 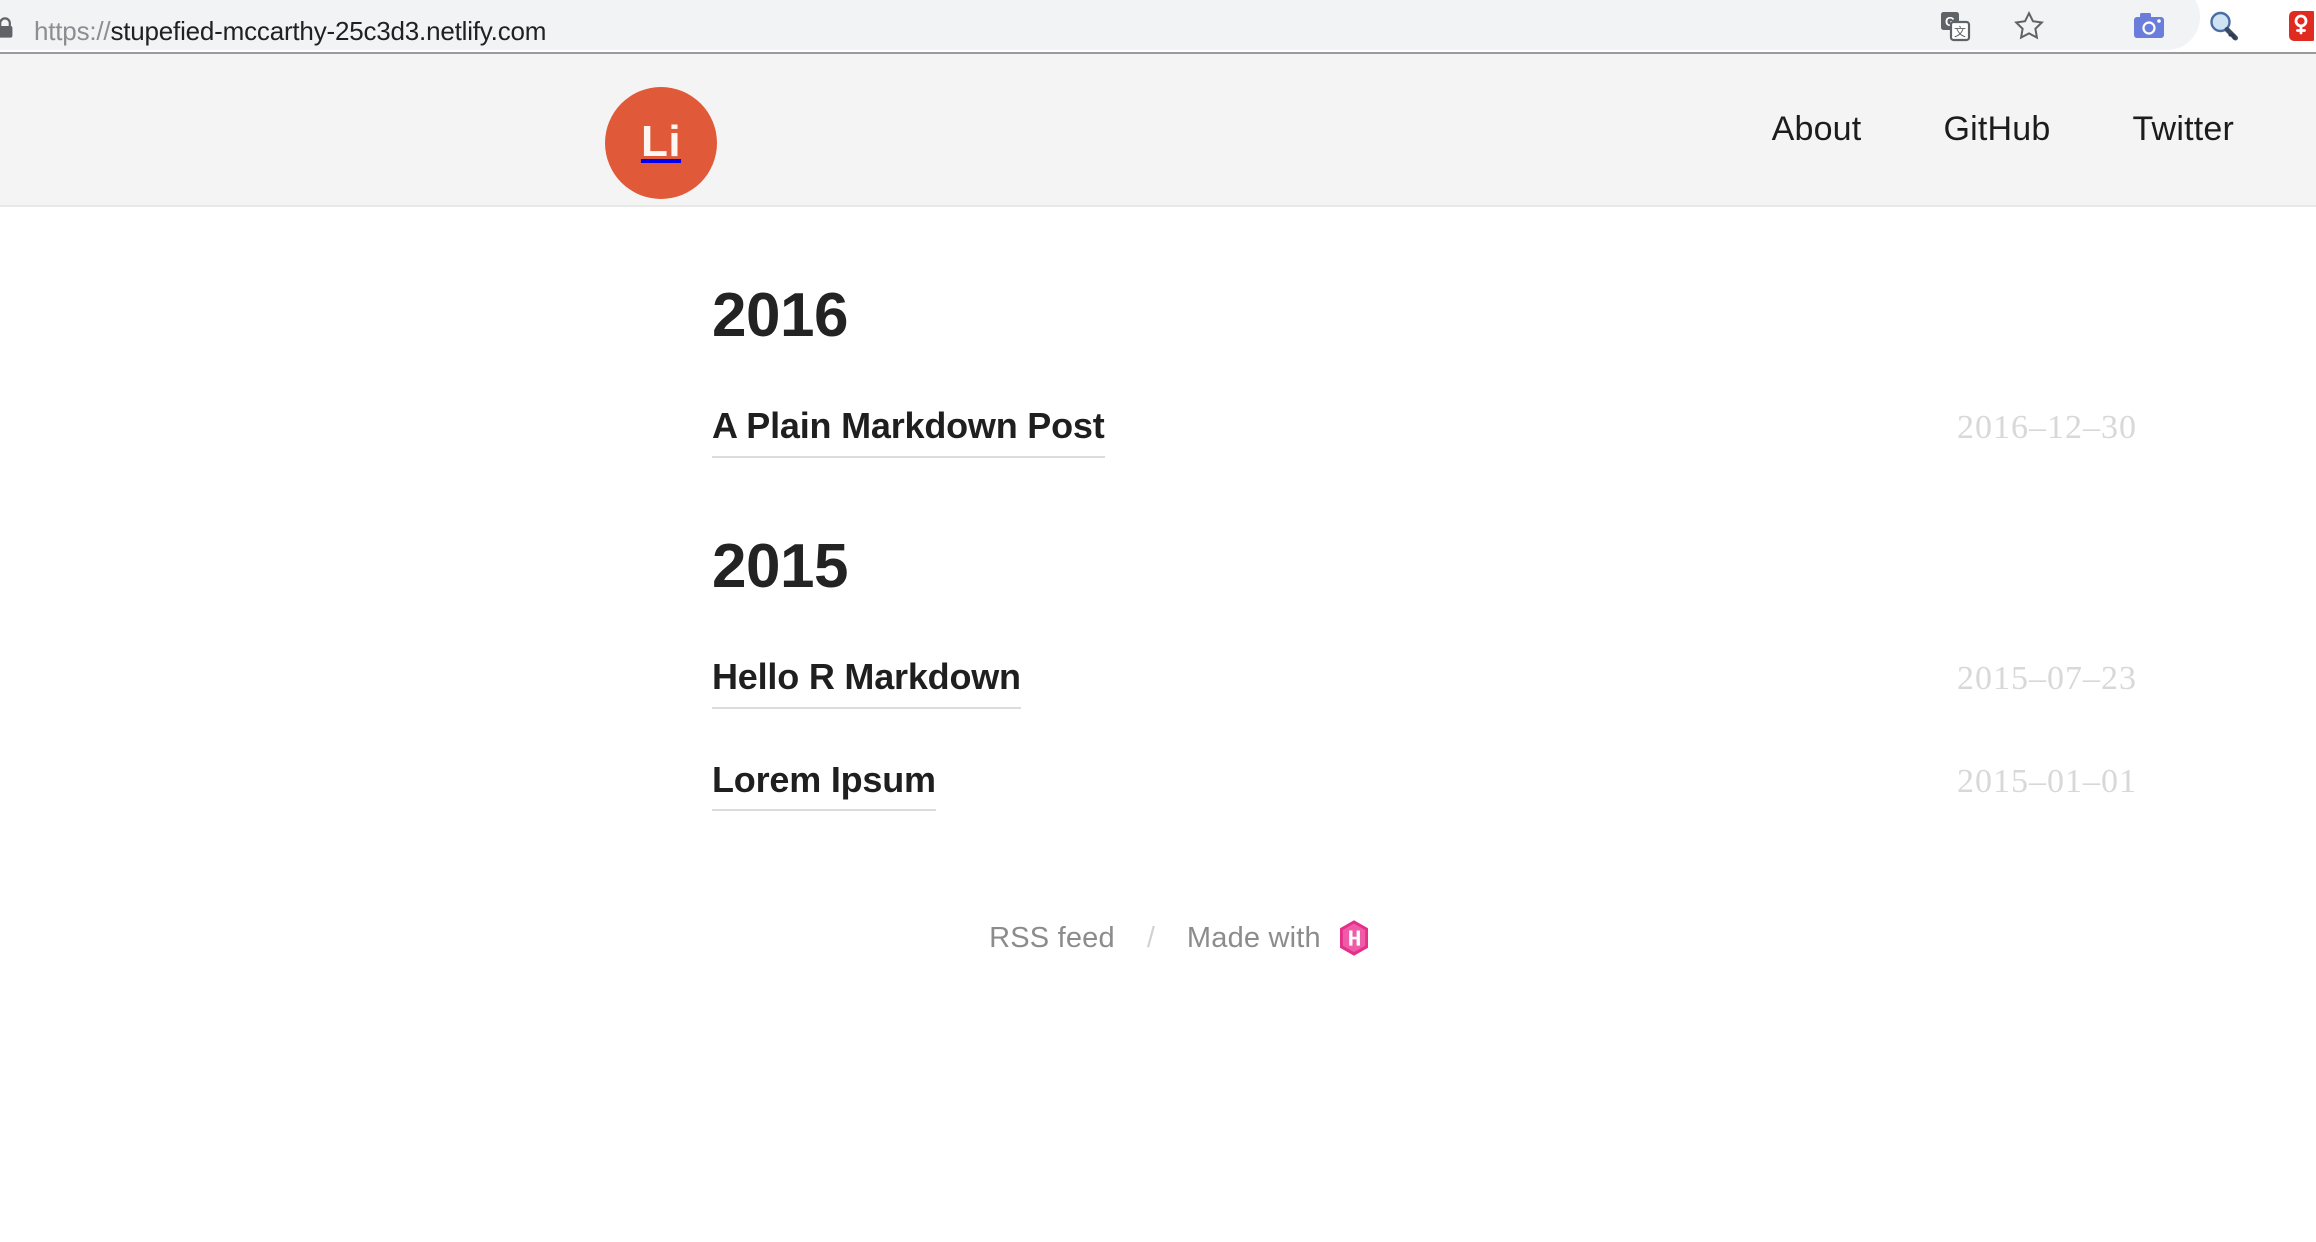 I want to click on nav-item-about: About, so click(x=1817, y=129).